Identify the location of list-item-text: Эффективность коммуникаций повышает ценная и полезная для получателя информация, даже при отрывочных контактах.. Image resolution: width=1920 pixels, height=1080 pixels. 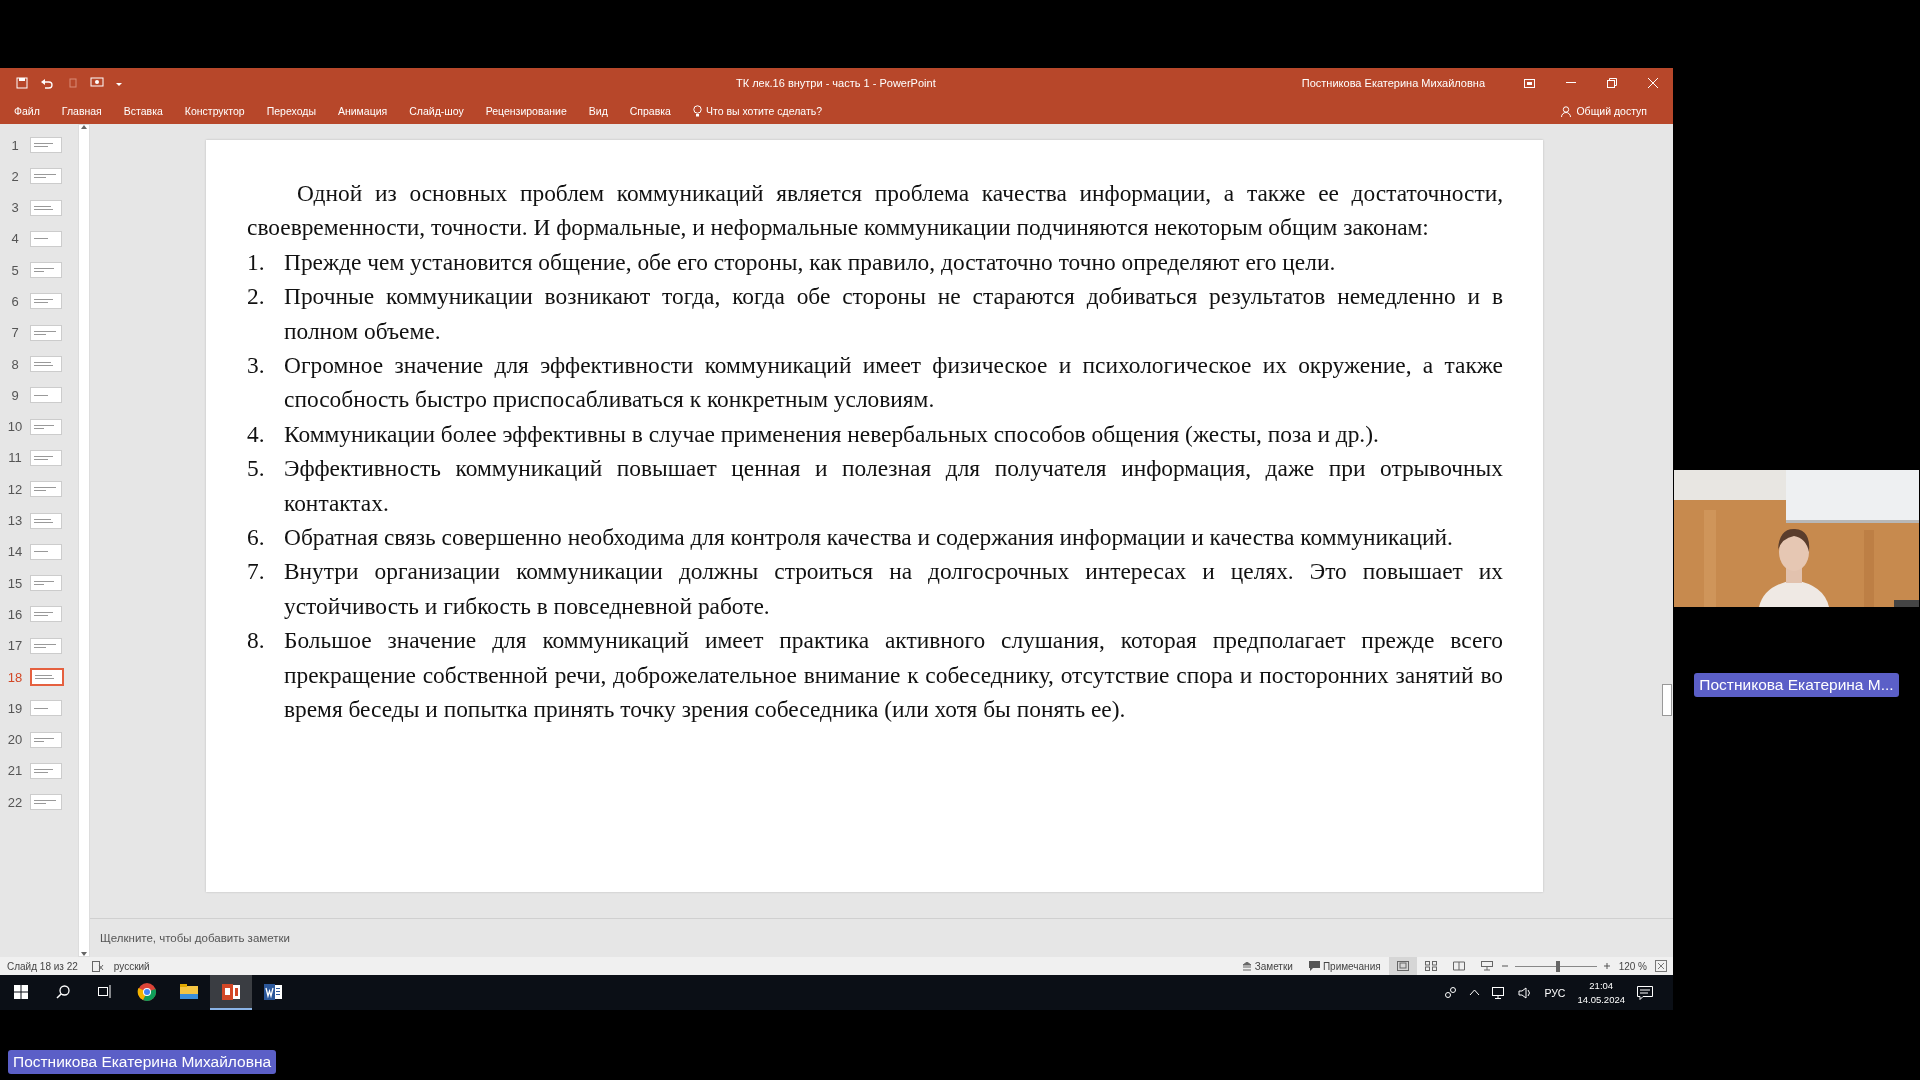
(893, 486).